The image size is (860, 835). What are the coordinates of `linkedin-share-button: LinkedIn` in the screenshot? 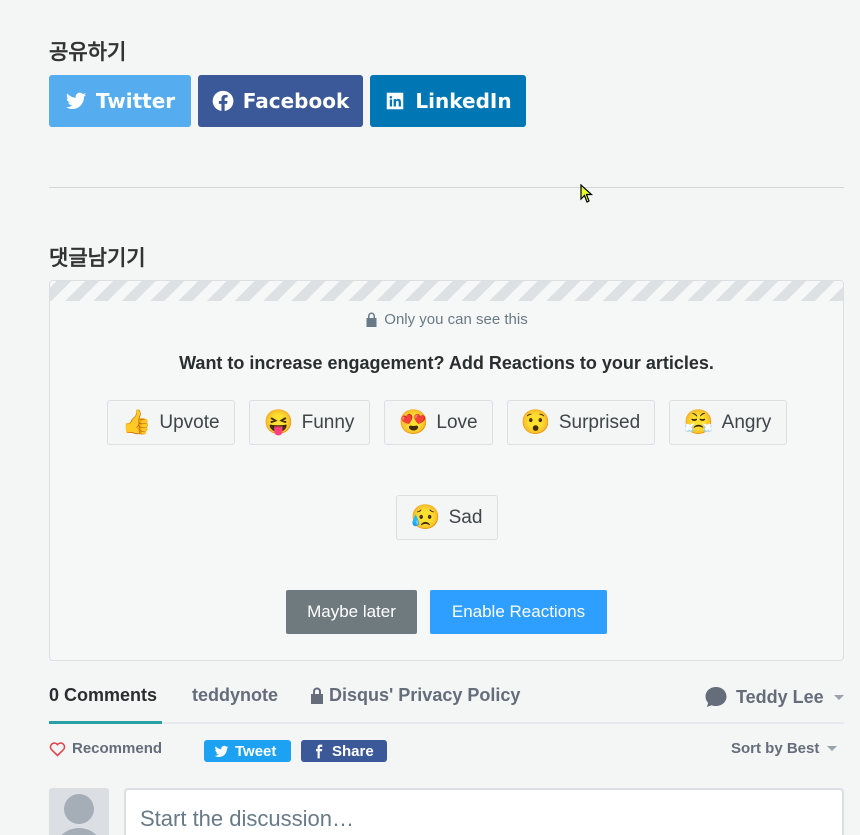 It's located at (448, 101).